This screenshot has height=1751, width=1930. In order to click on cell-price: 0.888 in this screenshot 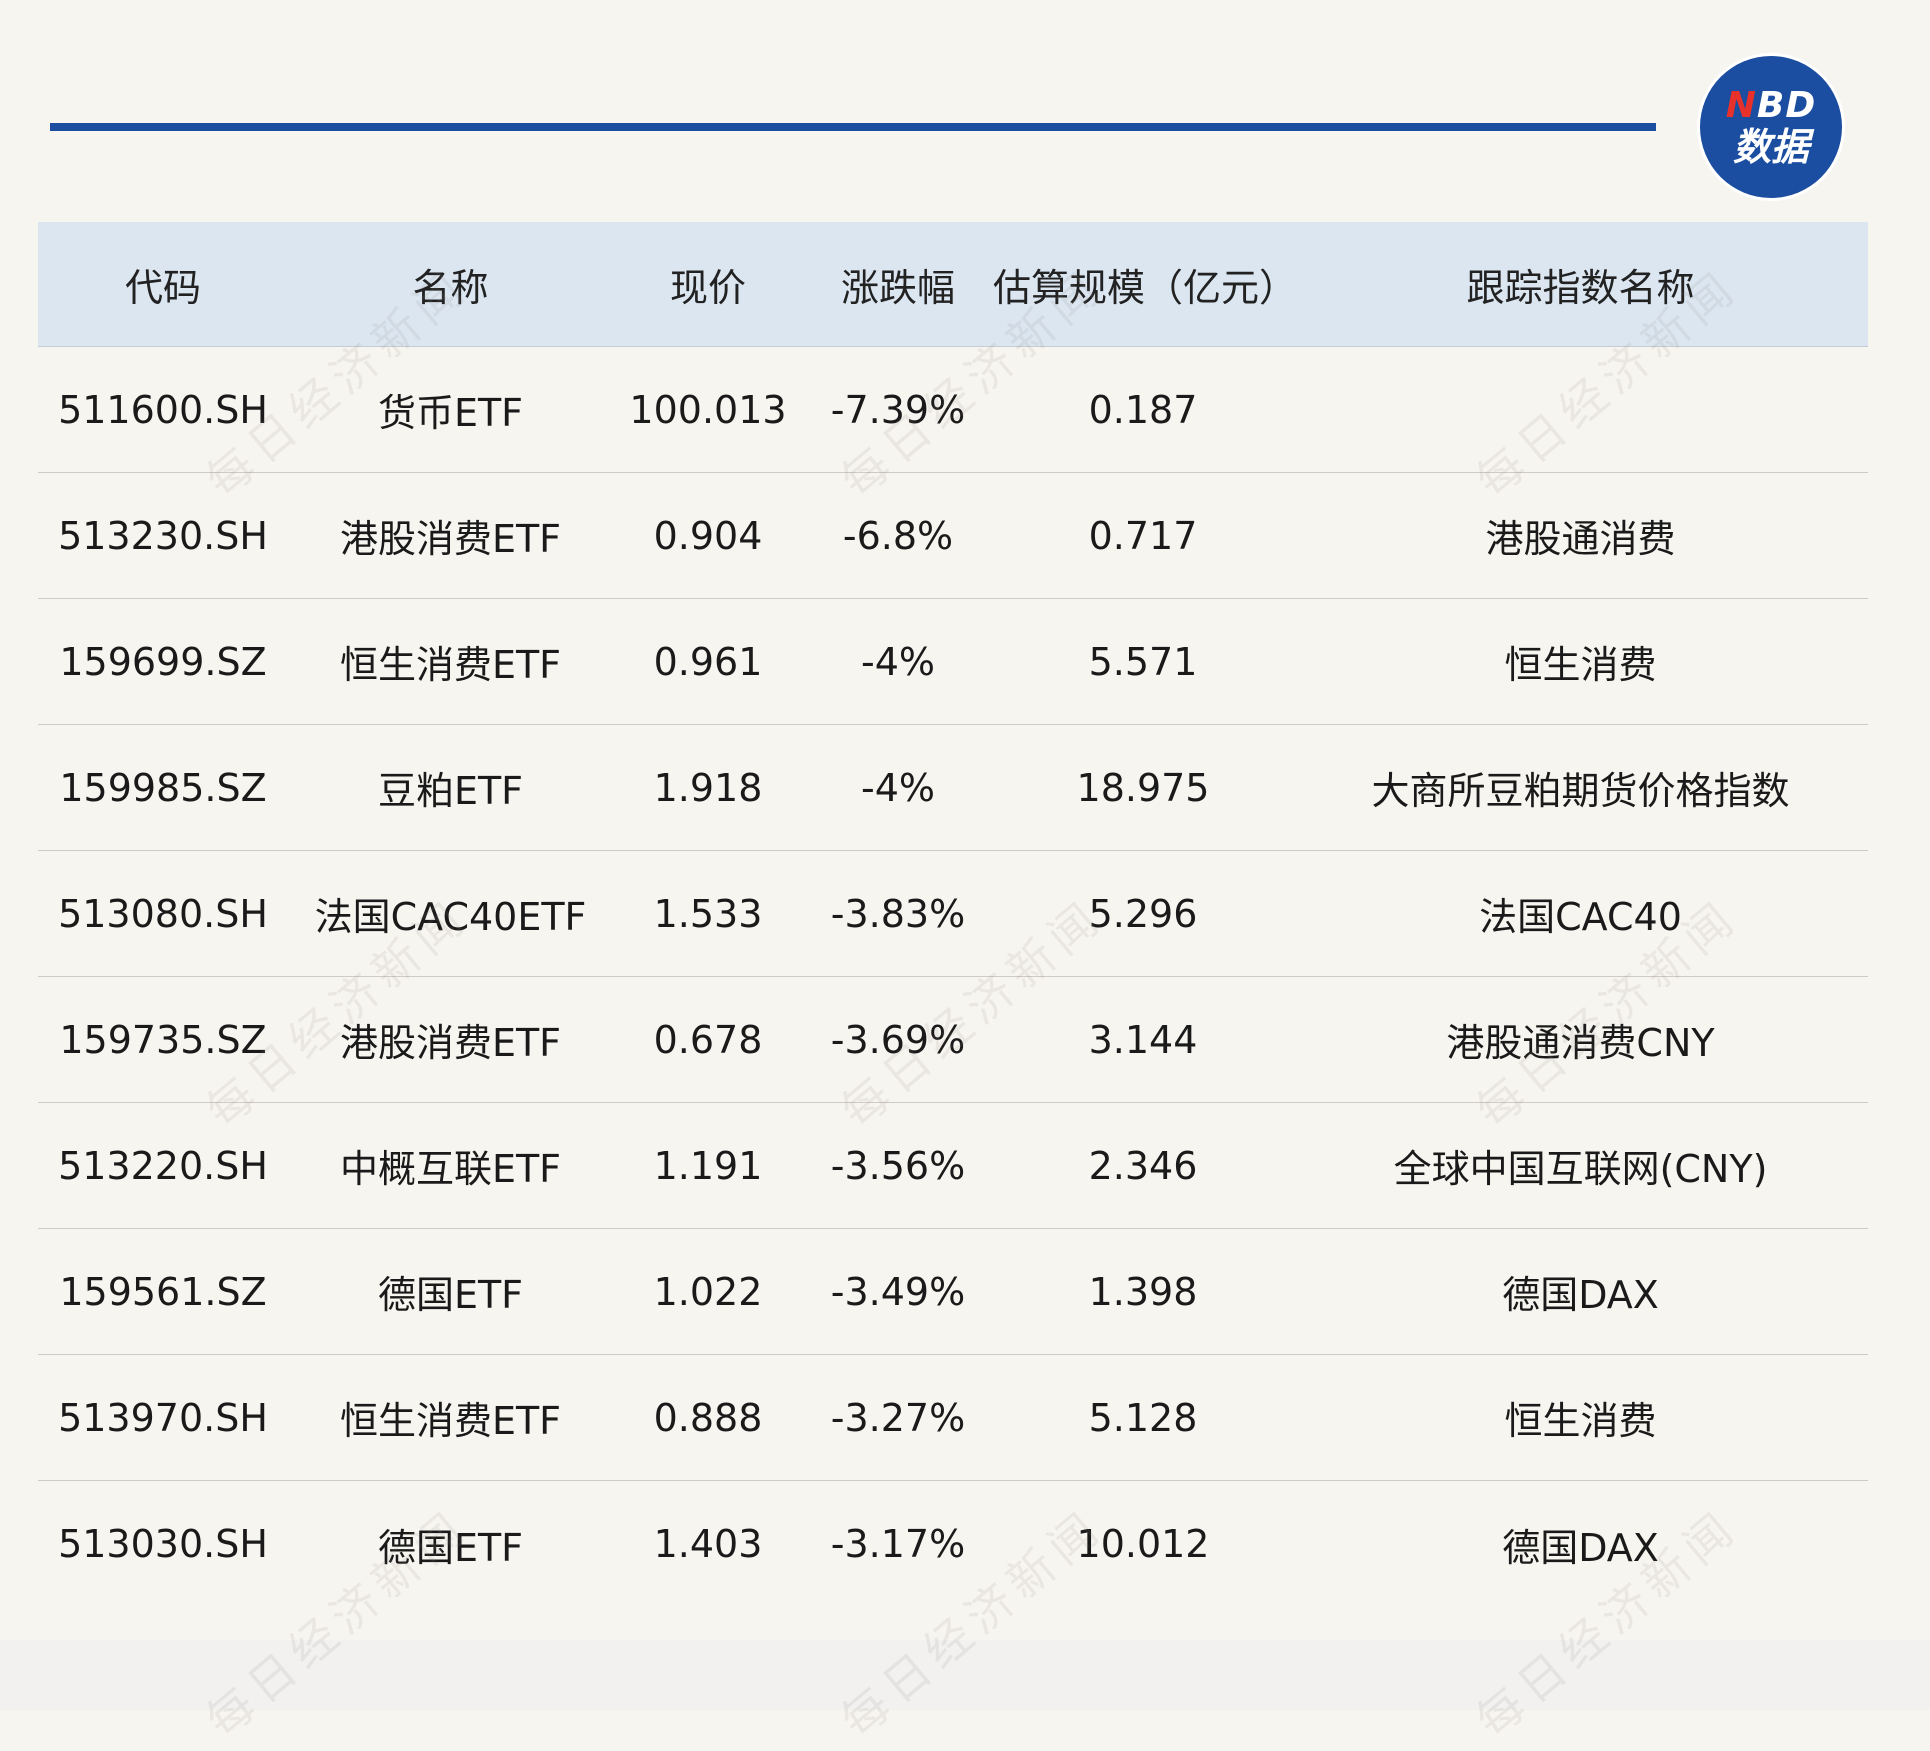, I will do `click(708, 1417)`.